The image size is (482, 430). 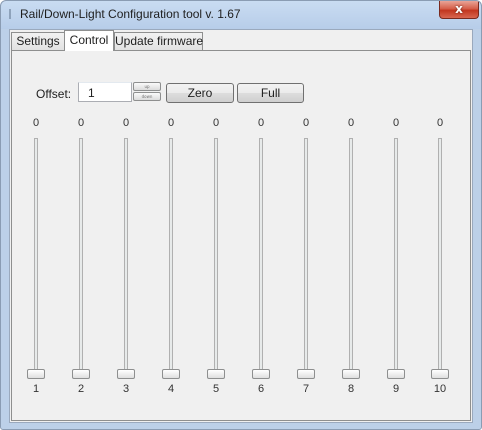 What do you see at coordinates (270, 93) in the screenshot?
I see `full-button: Full` at bounding box center [270, 93].